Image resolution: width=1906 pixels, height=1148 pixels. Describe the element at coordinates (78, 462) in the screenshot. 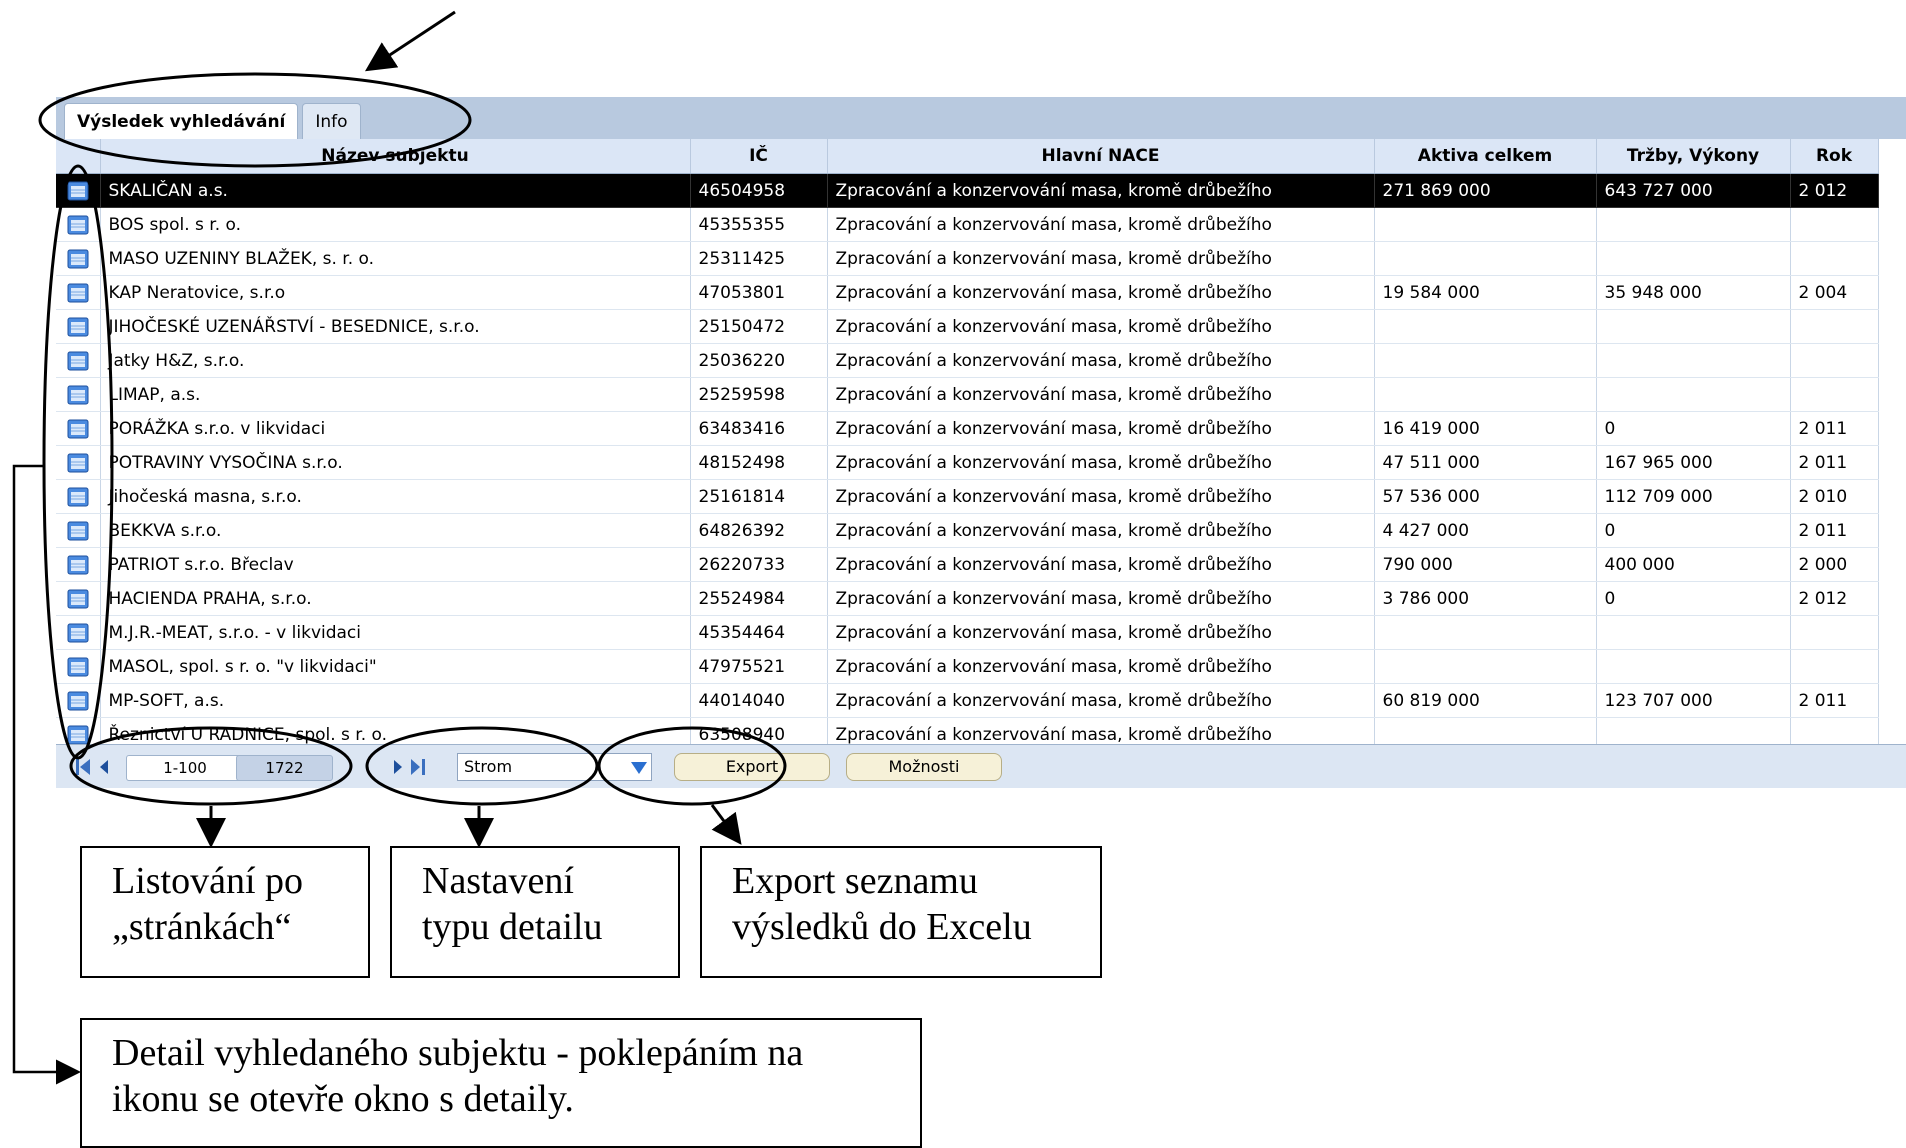

I see `icons-ellipse` at that location.